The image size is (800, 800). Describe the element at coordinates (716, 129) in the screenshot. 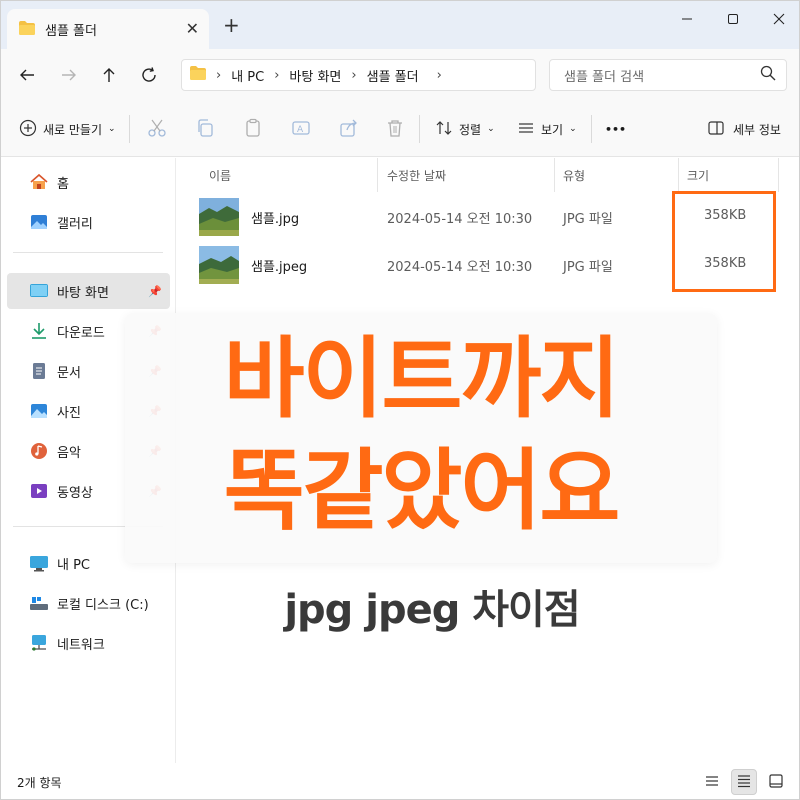

I see `details-pane-icon` at that location.